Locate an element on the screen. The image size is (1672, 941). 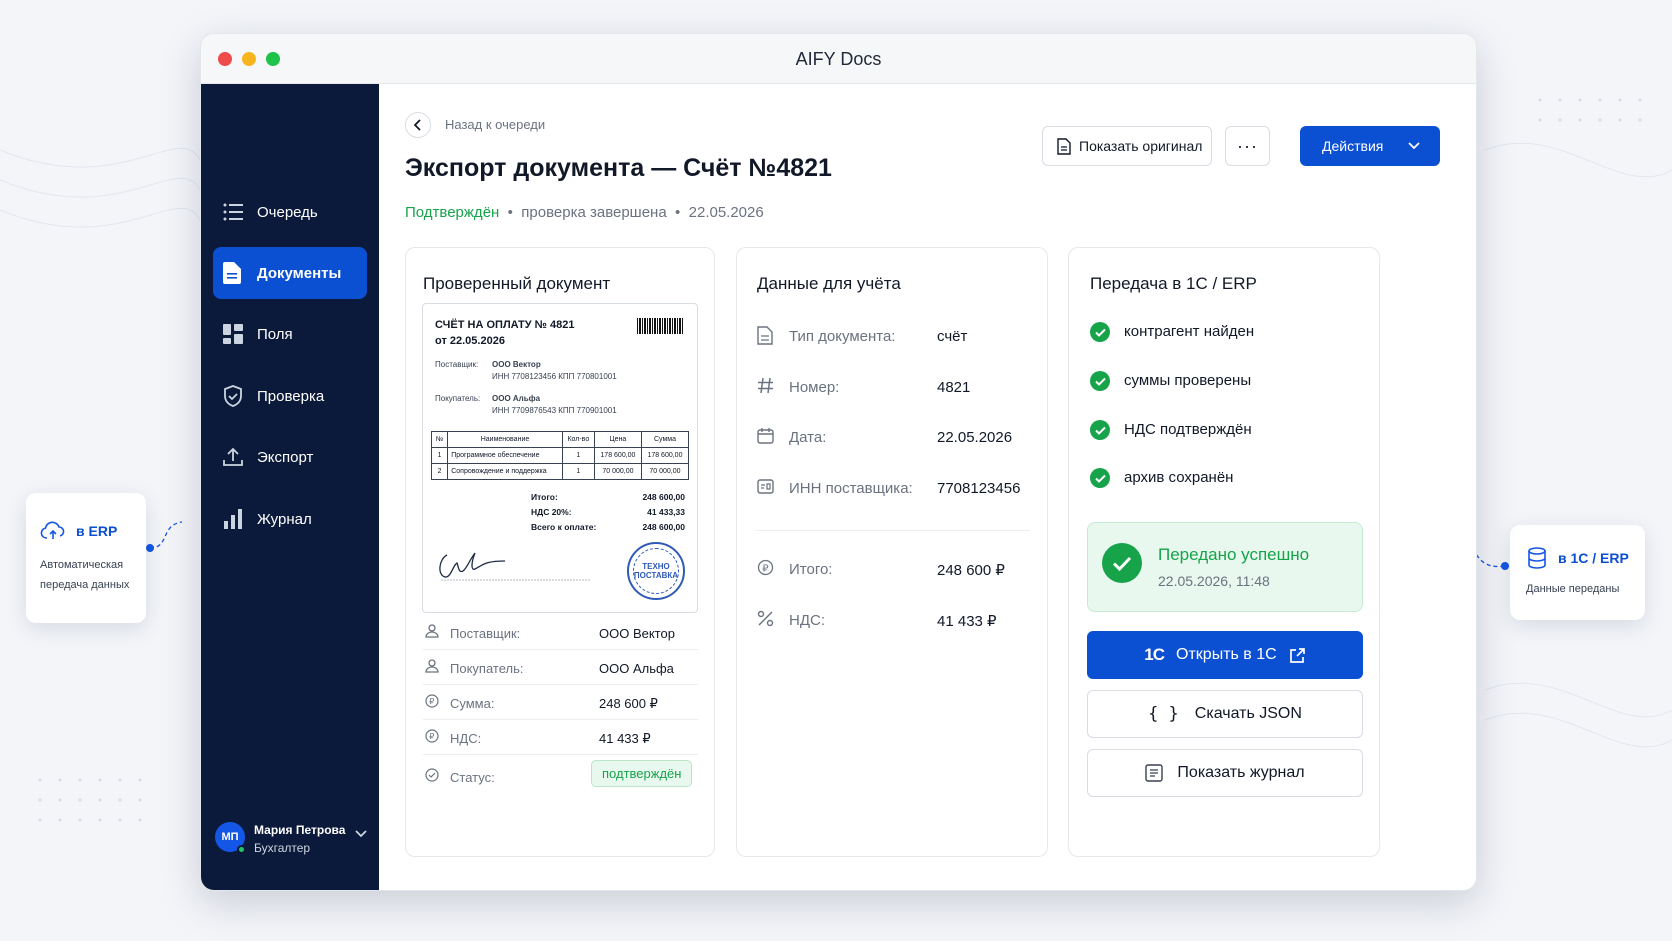
sidebar-item-check: Проверка is located at coordinates (290, 396).